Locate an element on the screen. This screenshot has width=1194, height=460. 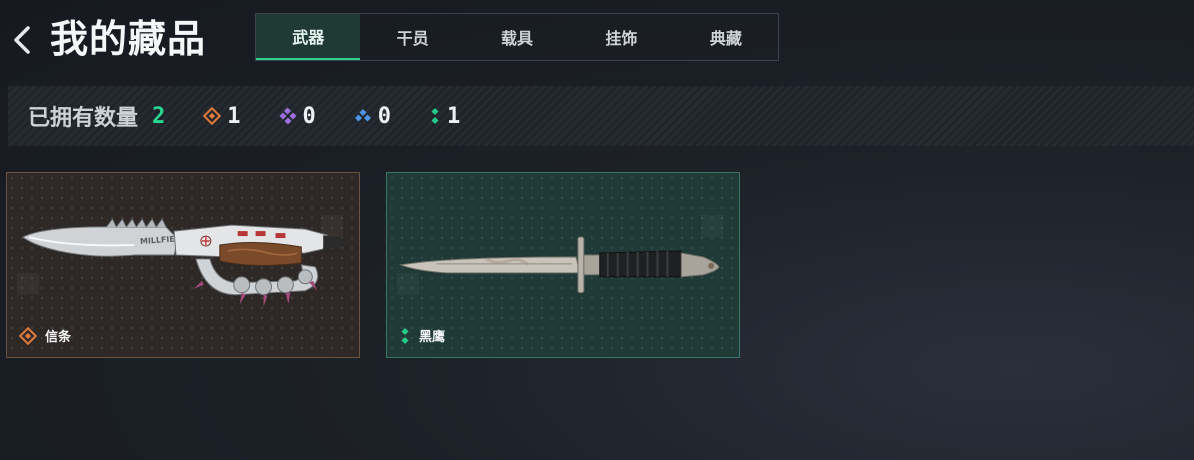
rarity-stat-orange: 1 is located at coordinates (222, 116).